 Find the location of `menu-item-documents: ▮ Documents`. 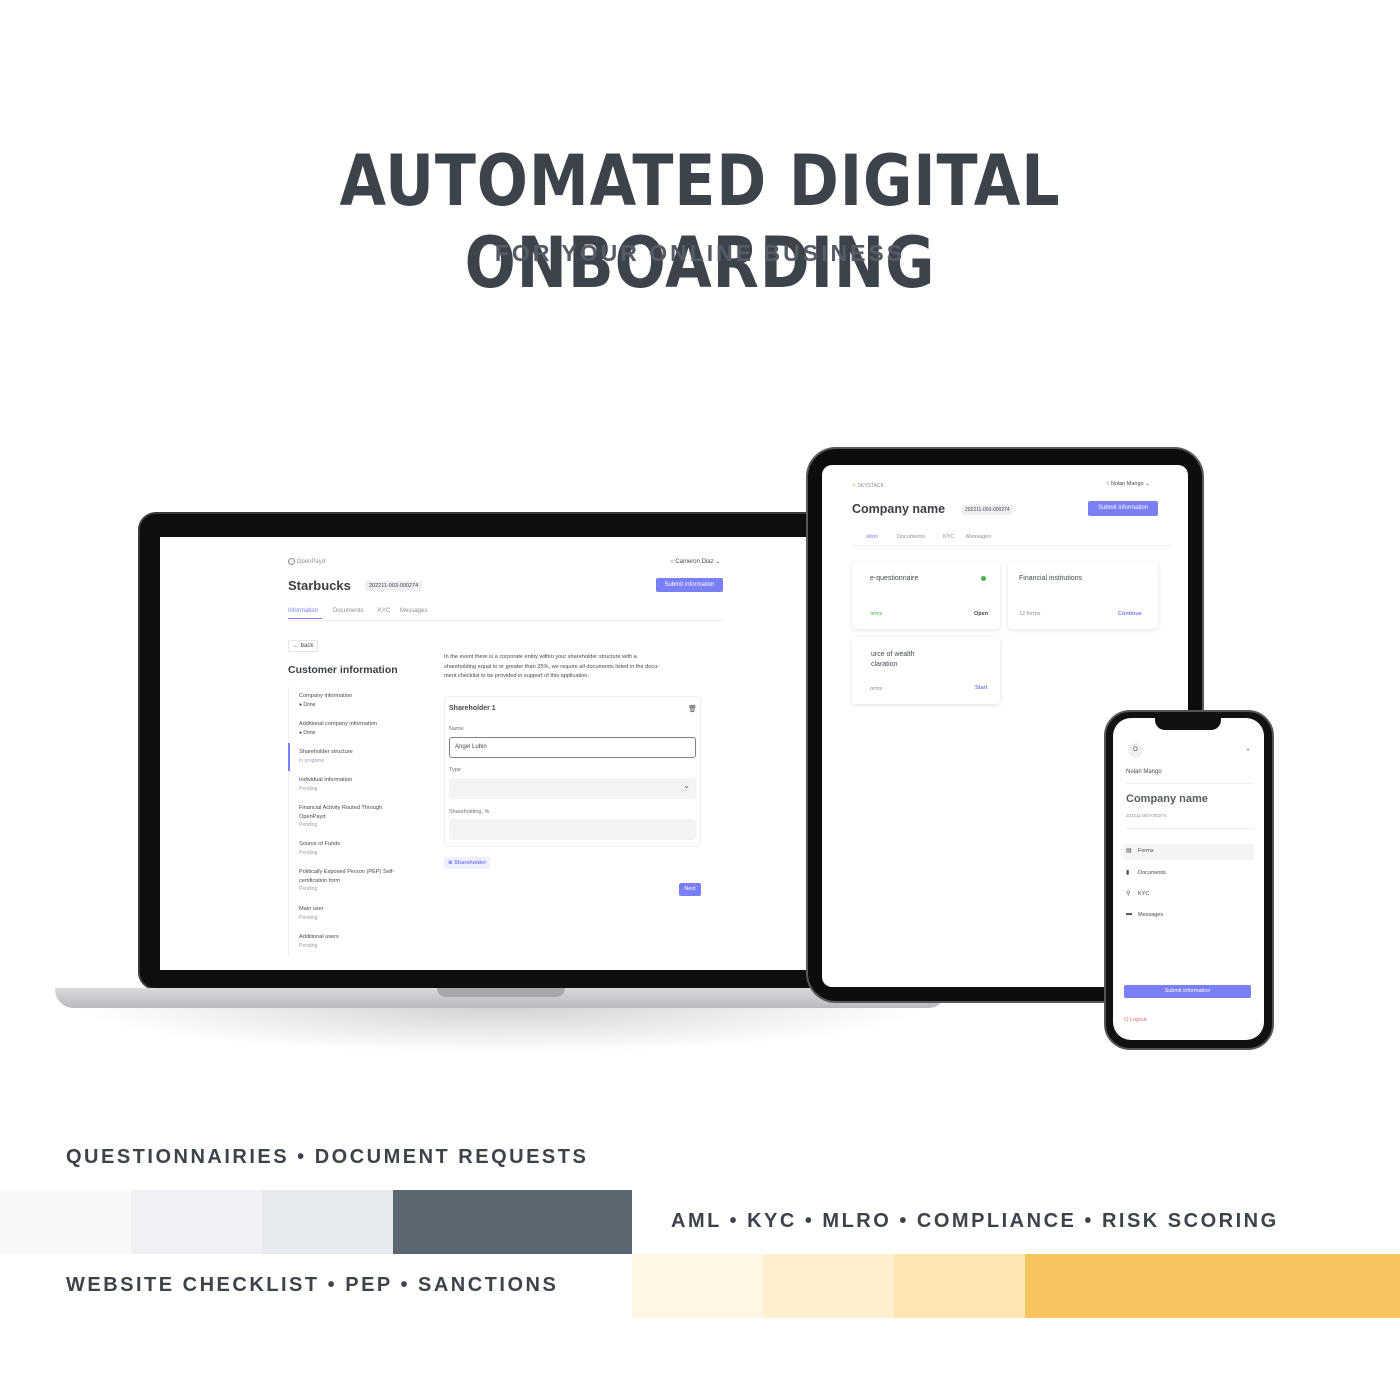

menu-item-documents: ▮ Documents is located at coordinates (1188, 874).